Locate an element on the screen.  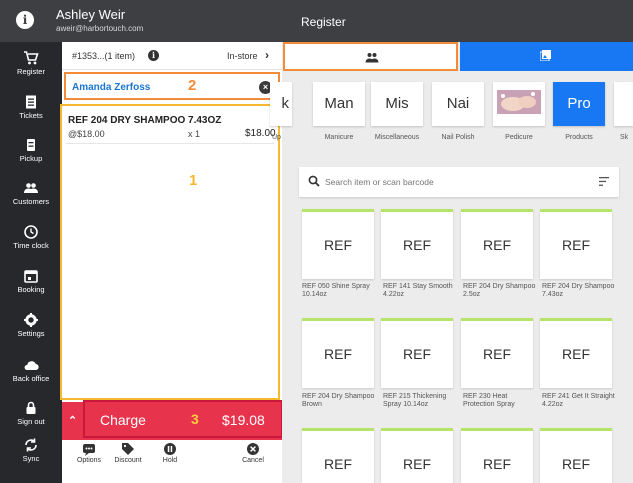
chevron-up-icon: ⌃ is located at coordinates (72, 420).